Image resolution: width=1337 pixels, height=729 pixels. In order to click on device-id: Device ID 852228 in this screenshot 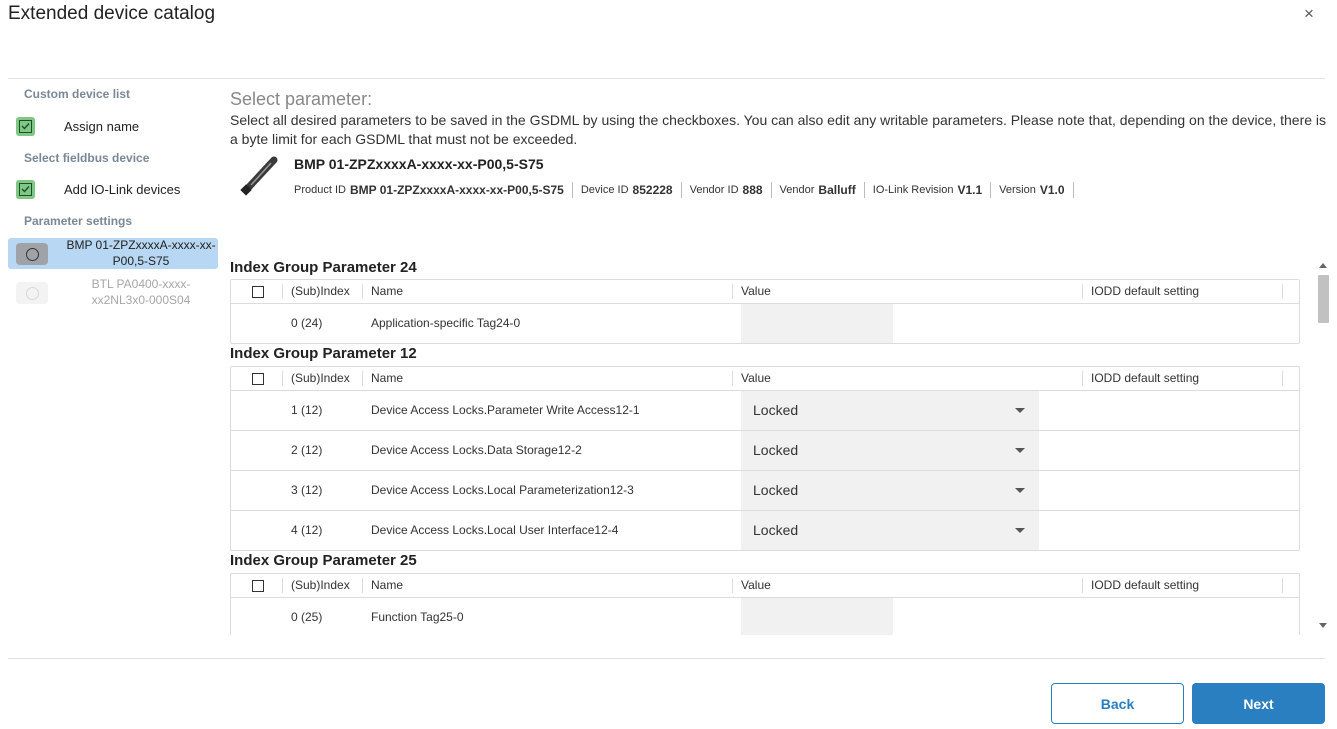, I will do `click(627, 190)`.